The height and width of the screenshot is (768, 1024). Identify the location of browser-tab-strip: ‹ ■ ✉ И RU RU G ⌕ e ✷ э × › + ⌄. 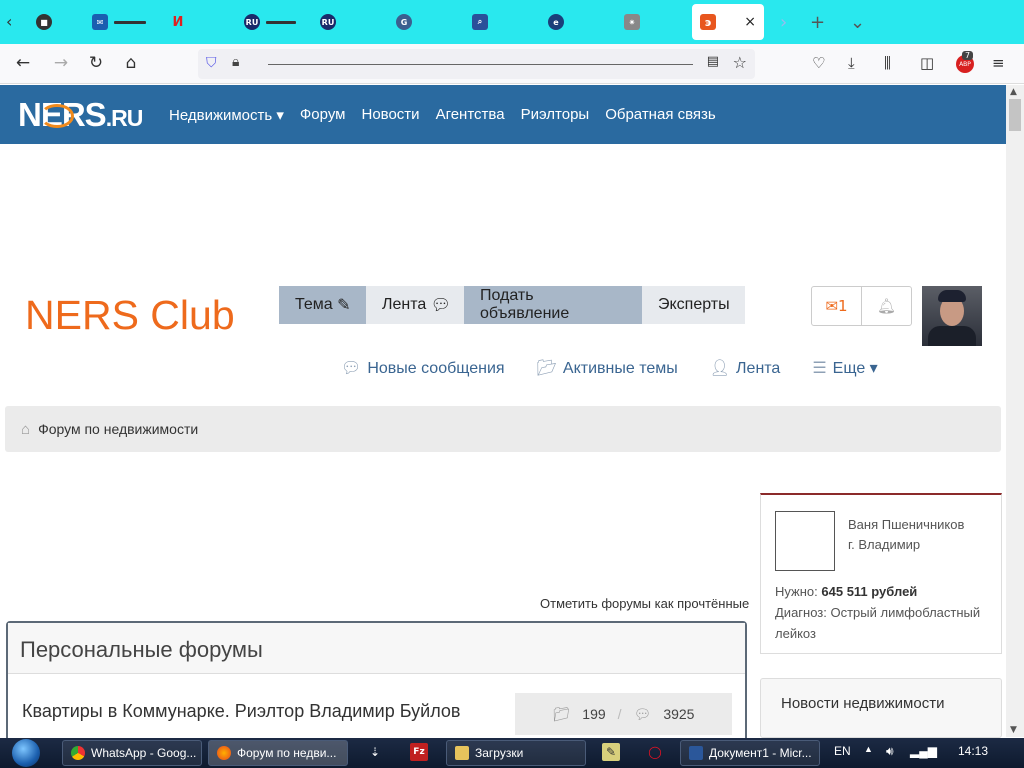
(512, 22).